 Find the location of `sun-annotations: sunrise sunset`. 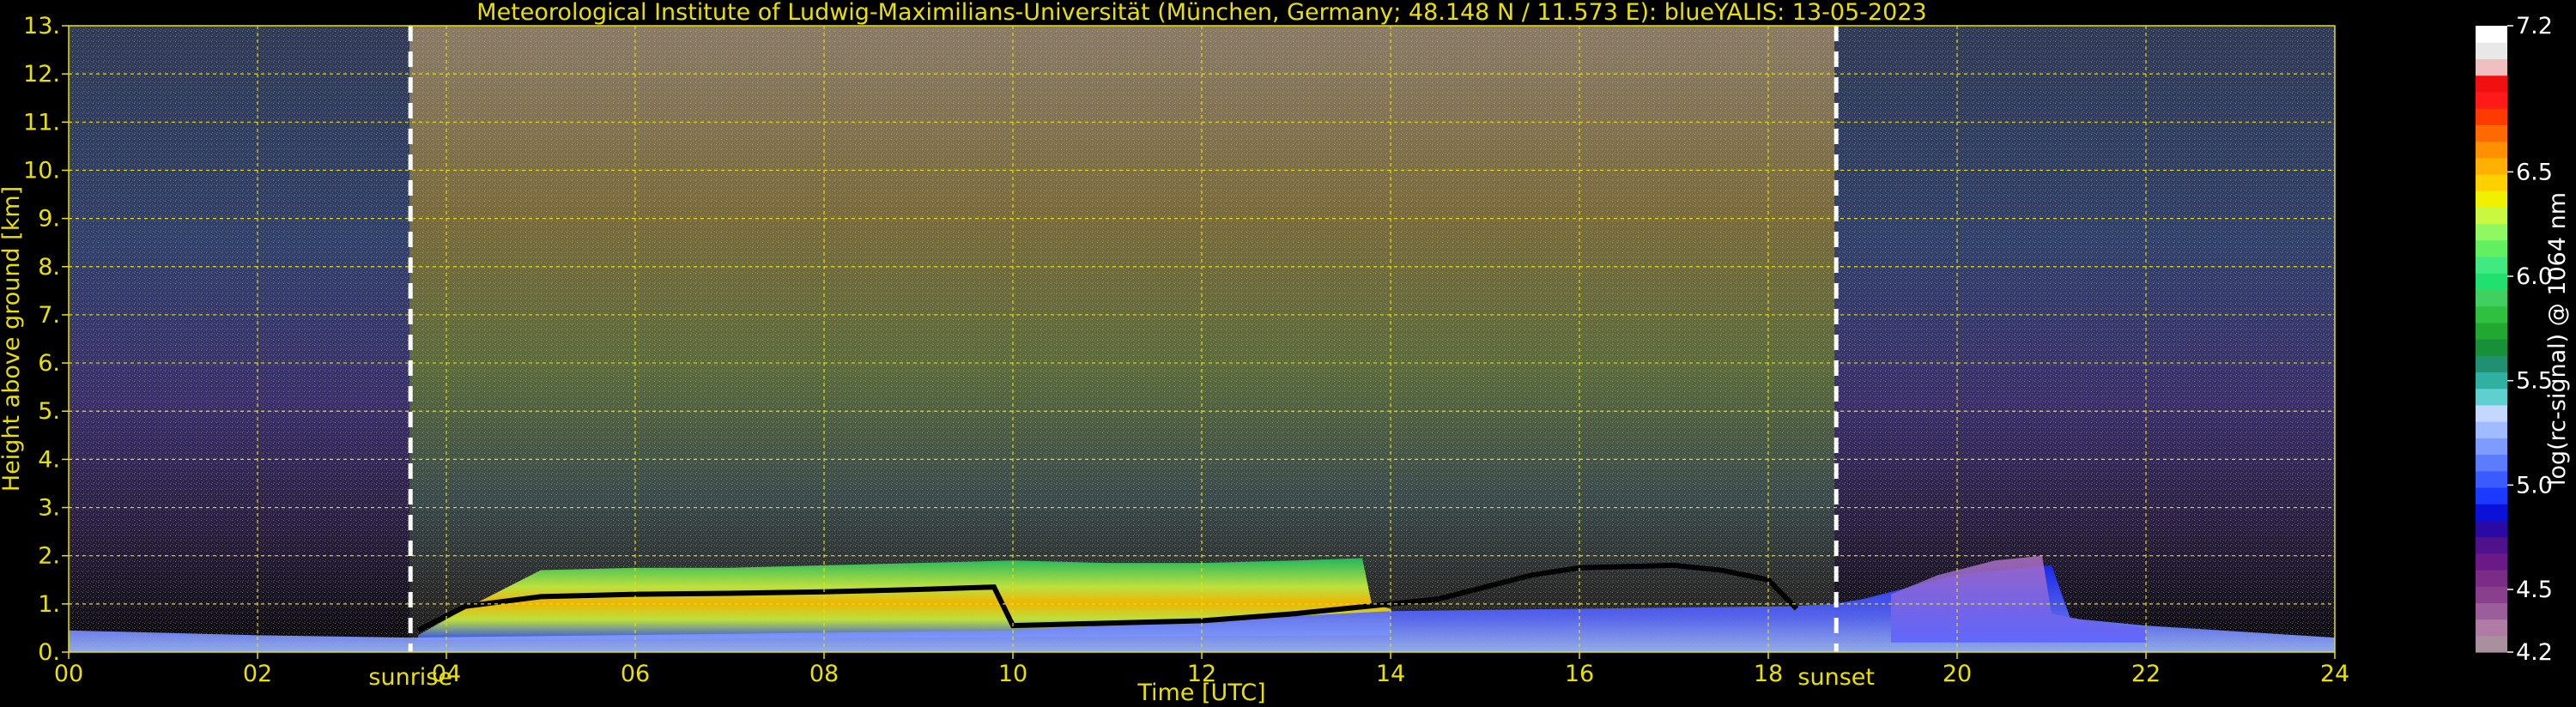

sun-annotations: sunrise sunset is located at coordinates (1121, 677).